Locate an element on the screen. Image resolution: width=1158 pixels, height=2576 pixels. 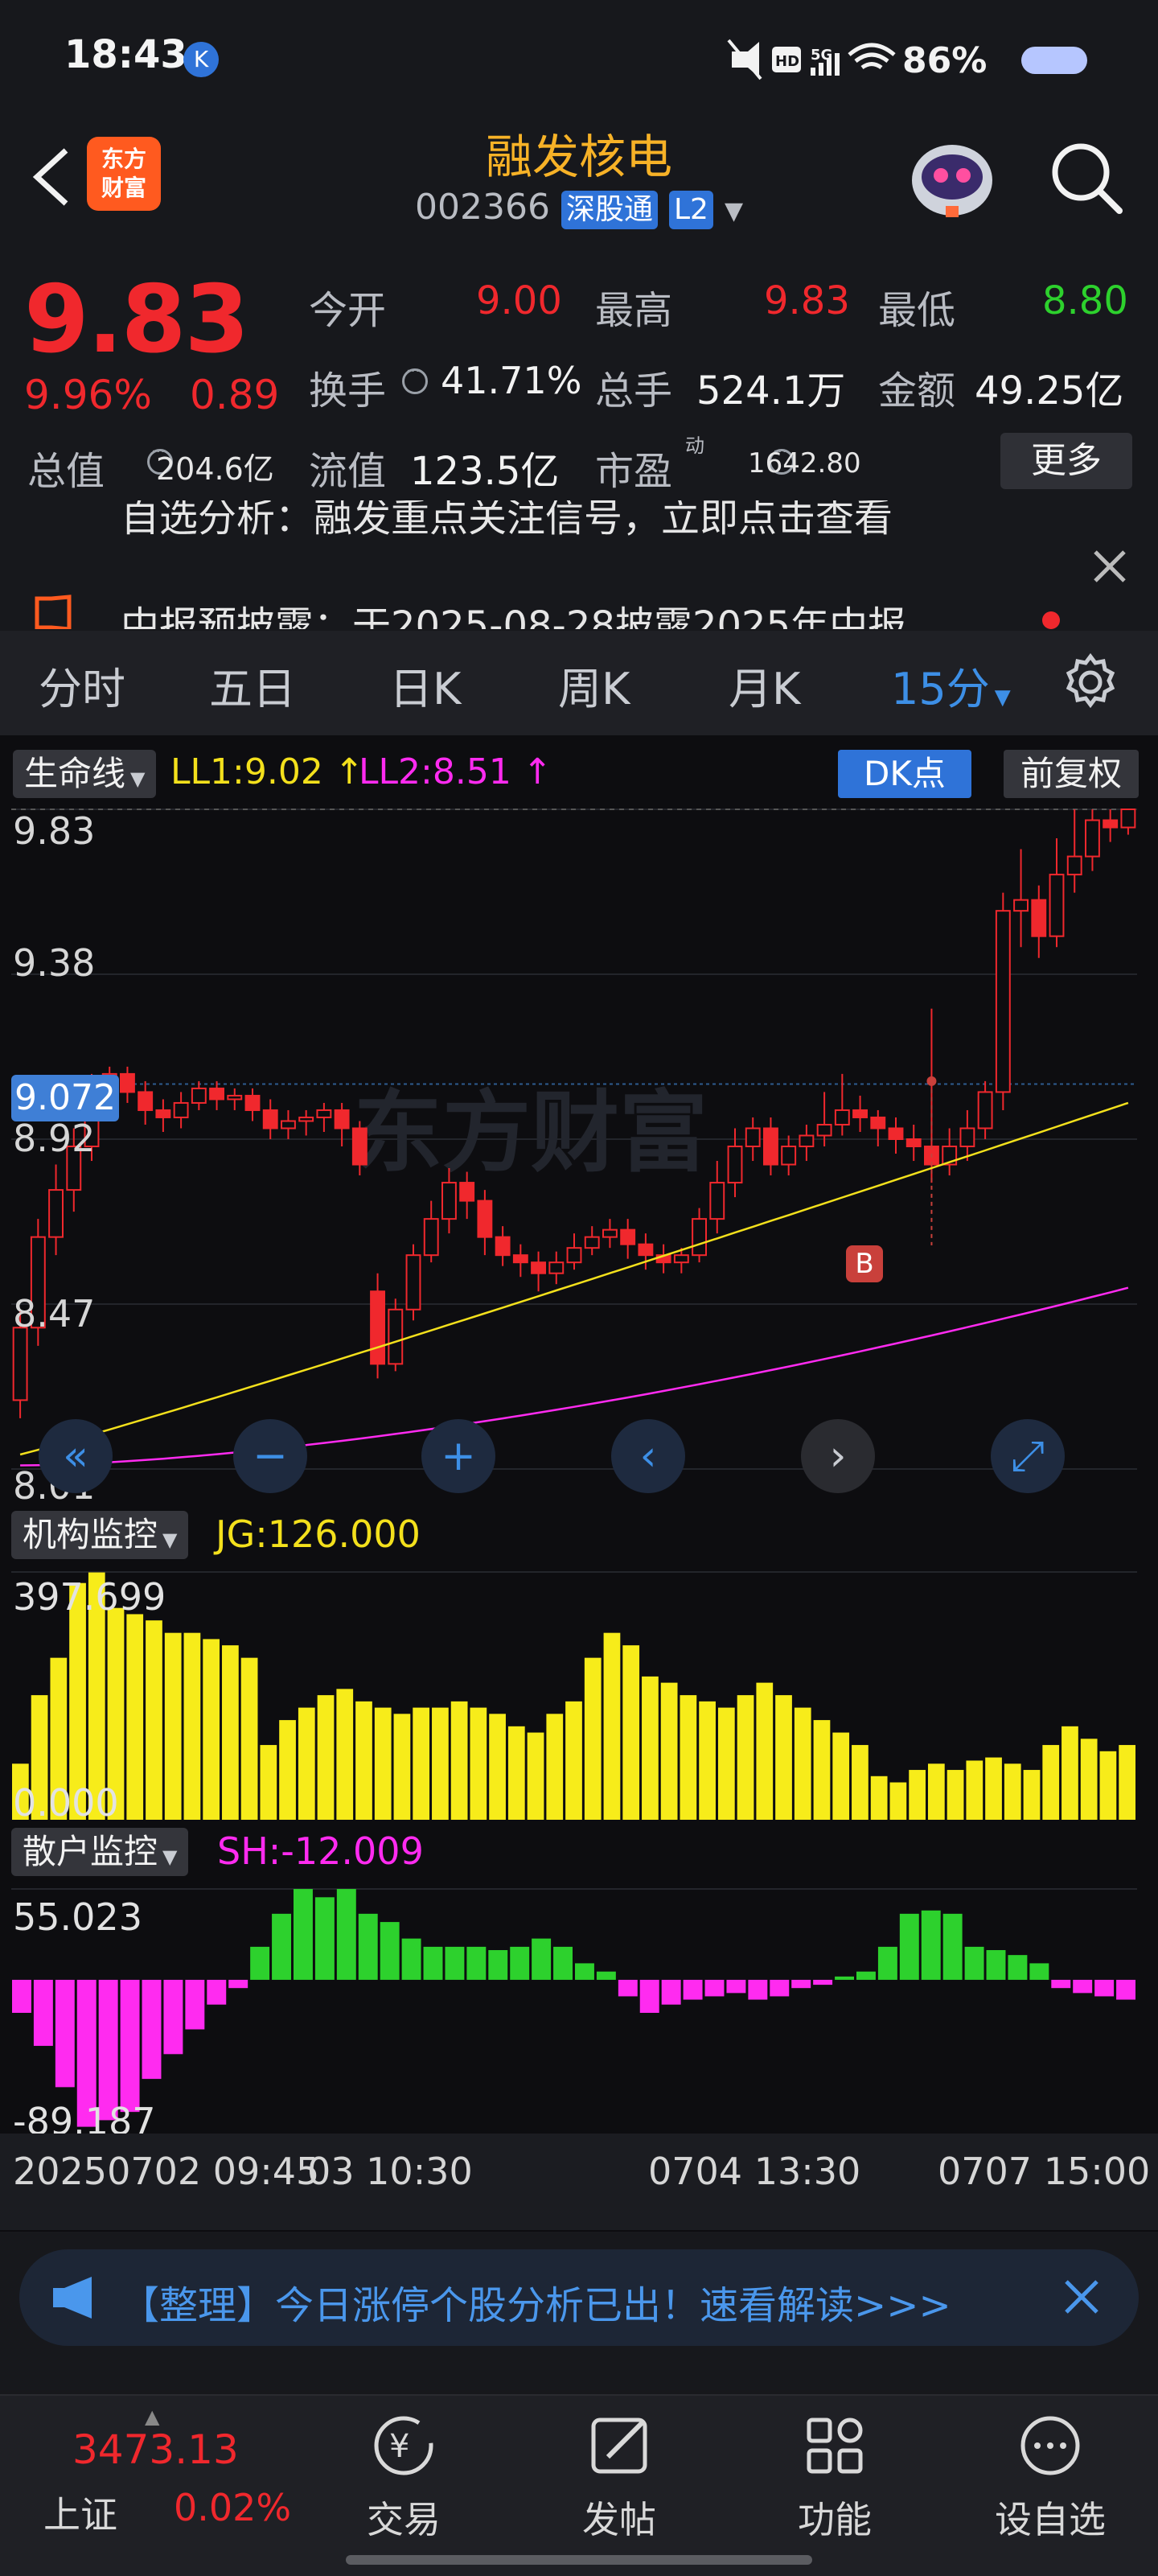
retail-bars is located at coordinates (574, 2007).